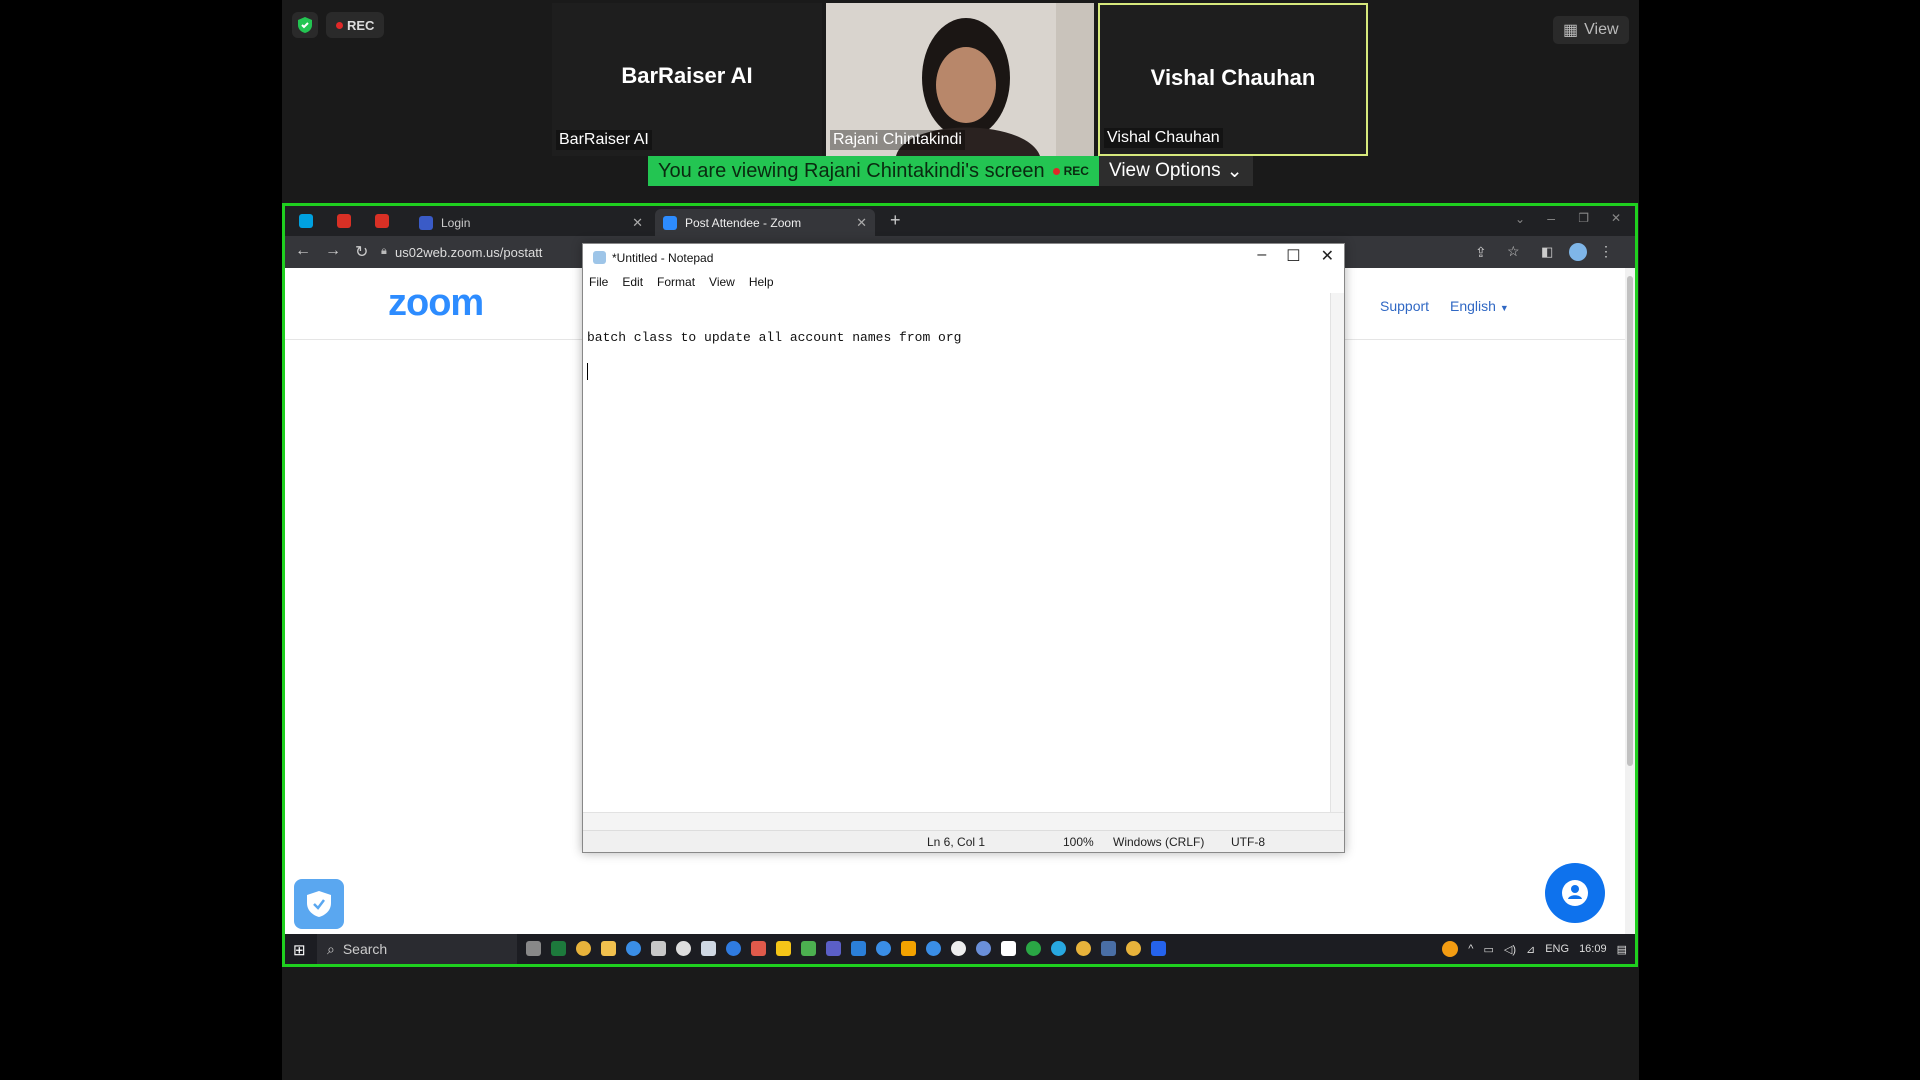 The height and width of the screenshot is (1080, 1920). I want to click on reload-icon: ↻, so click(361, 252).